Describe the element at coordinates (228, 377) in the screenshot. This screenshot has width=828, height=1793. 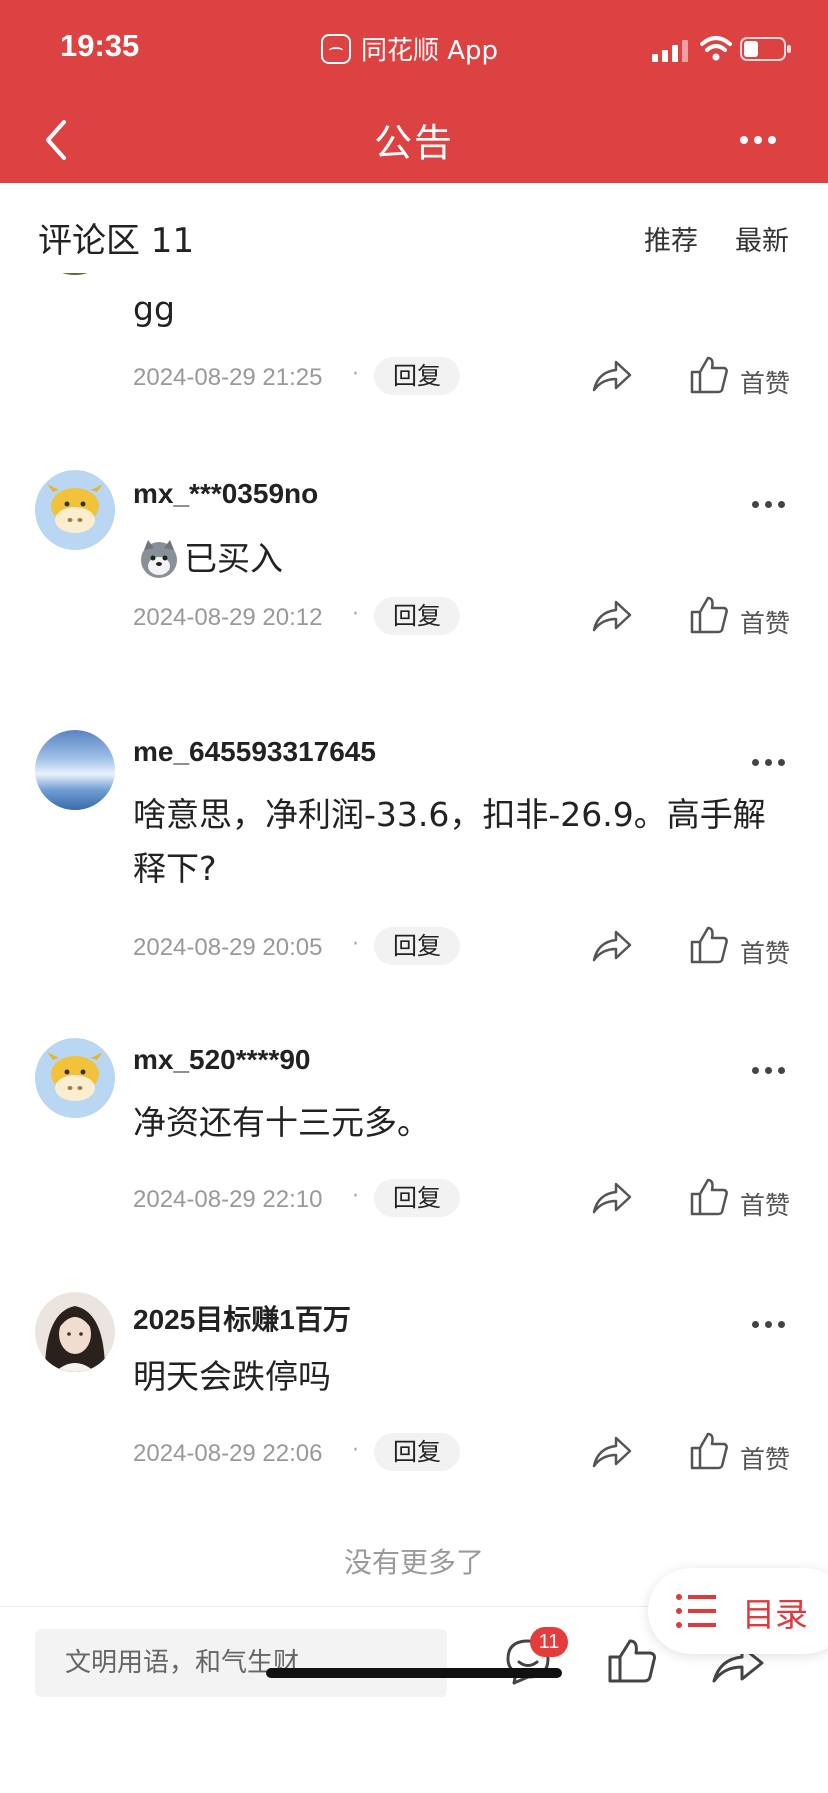
I see `comment-time: 2024-08-29 21:25` at that location.